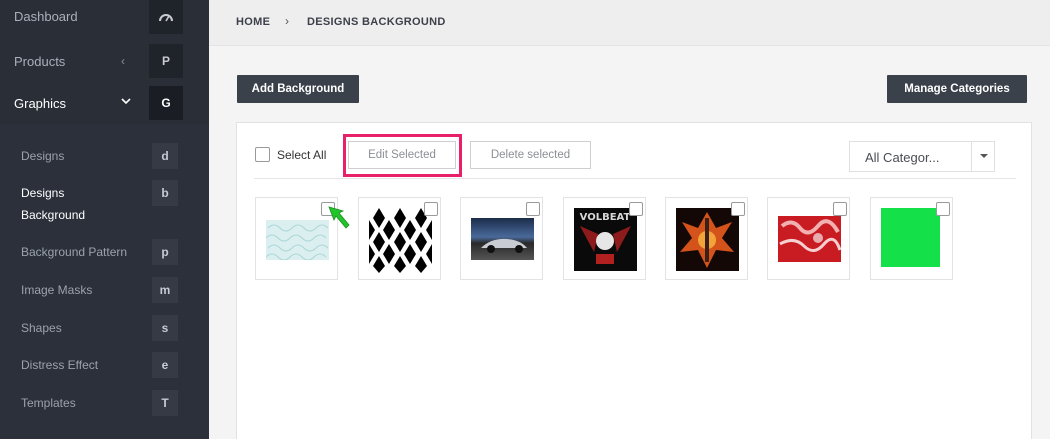 Image resolution: width=1050 pixels, height=439 pixels. What do you see at coordinates (376, 22) in the screenshot?
I see `breadcrumb-current: DESIGNS BACKGROUND` at bounding box center [376, 22].